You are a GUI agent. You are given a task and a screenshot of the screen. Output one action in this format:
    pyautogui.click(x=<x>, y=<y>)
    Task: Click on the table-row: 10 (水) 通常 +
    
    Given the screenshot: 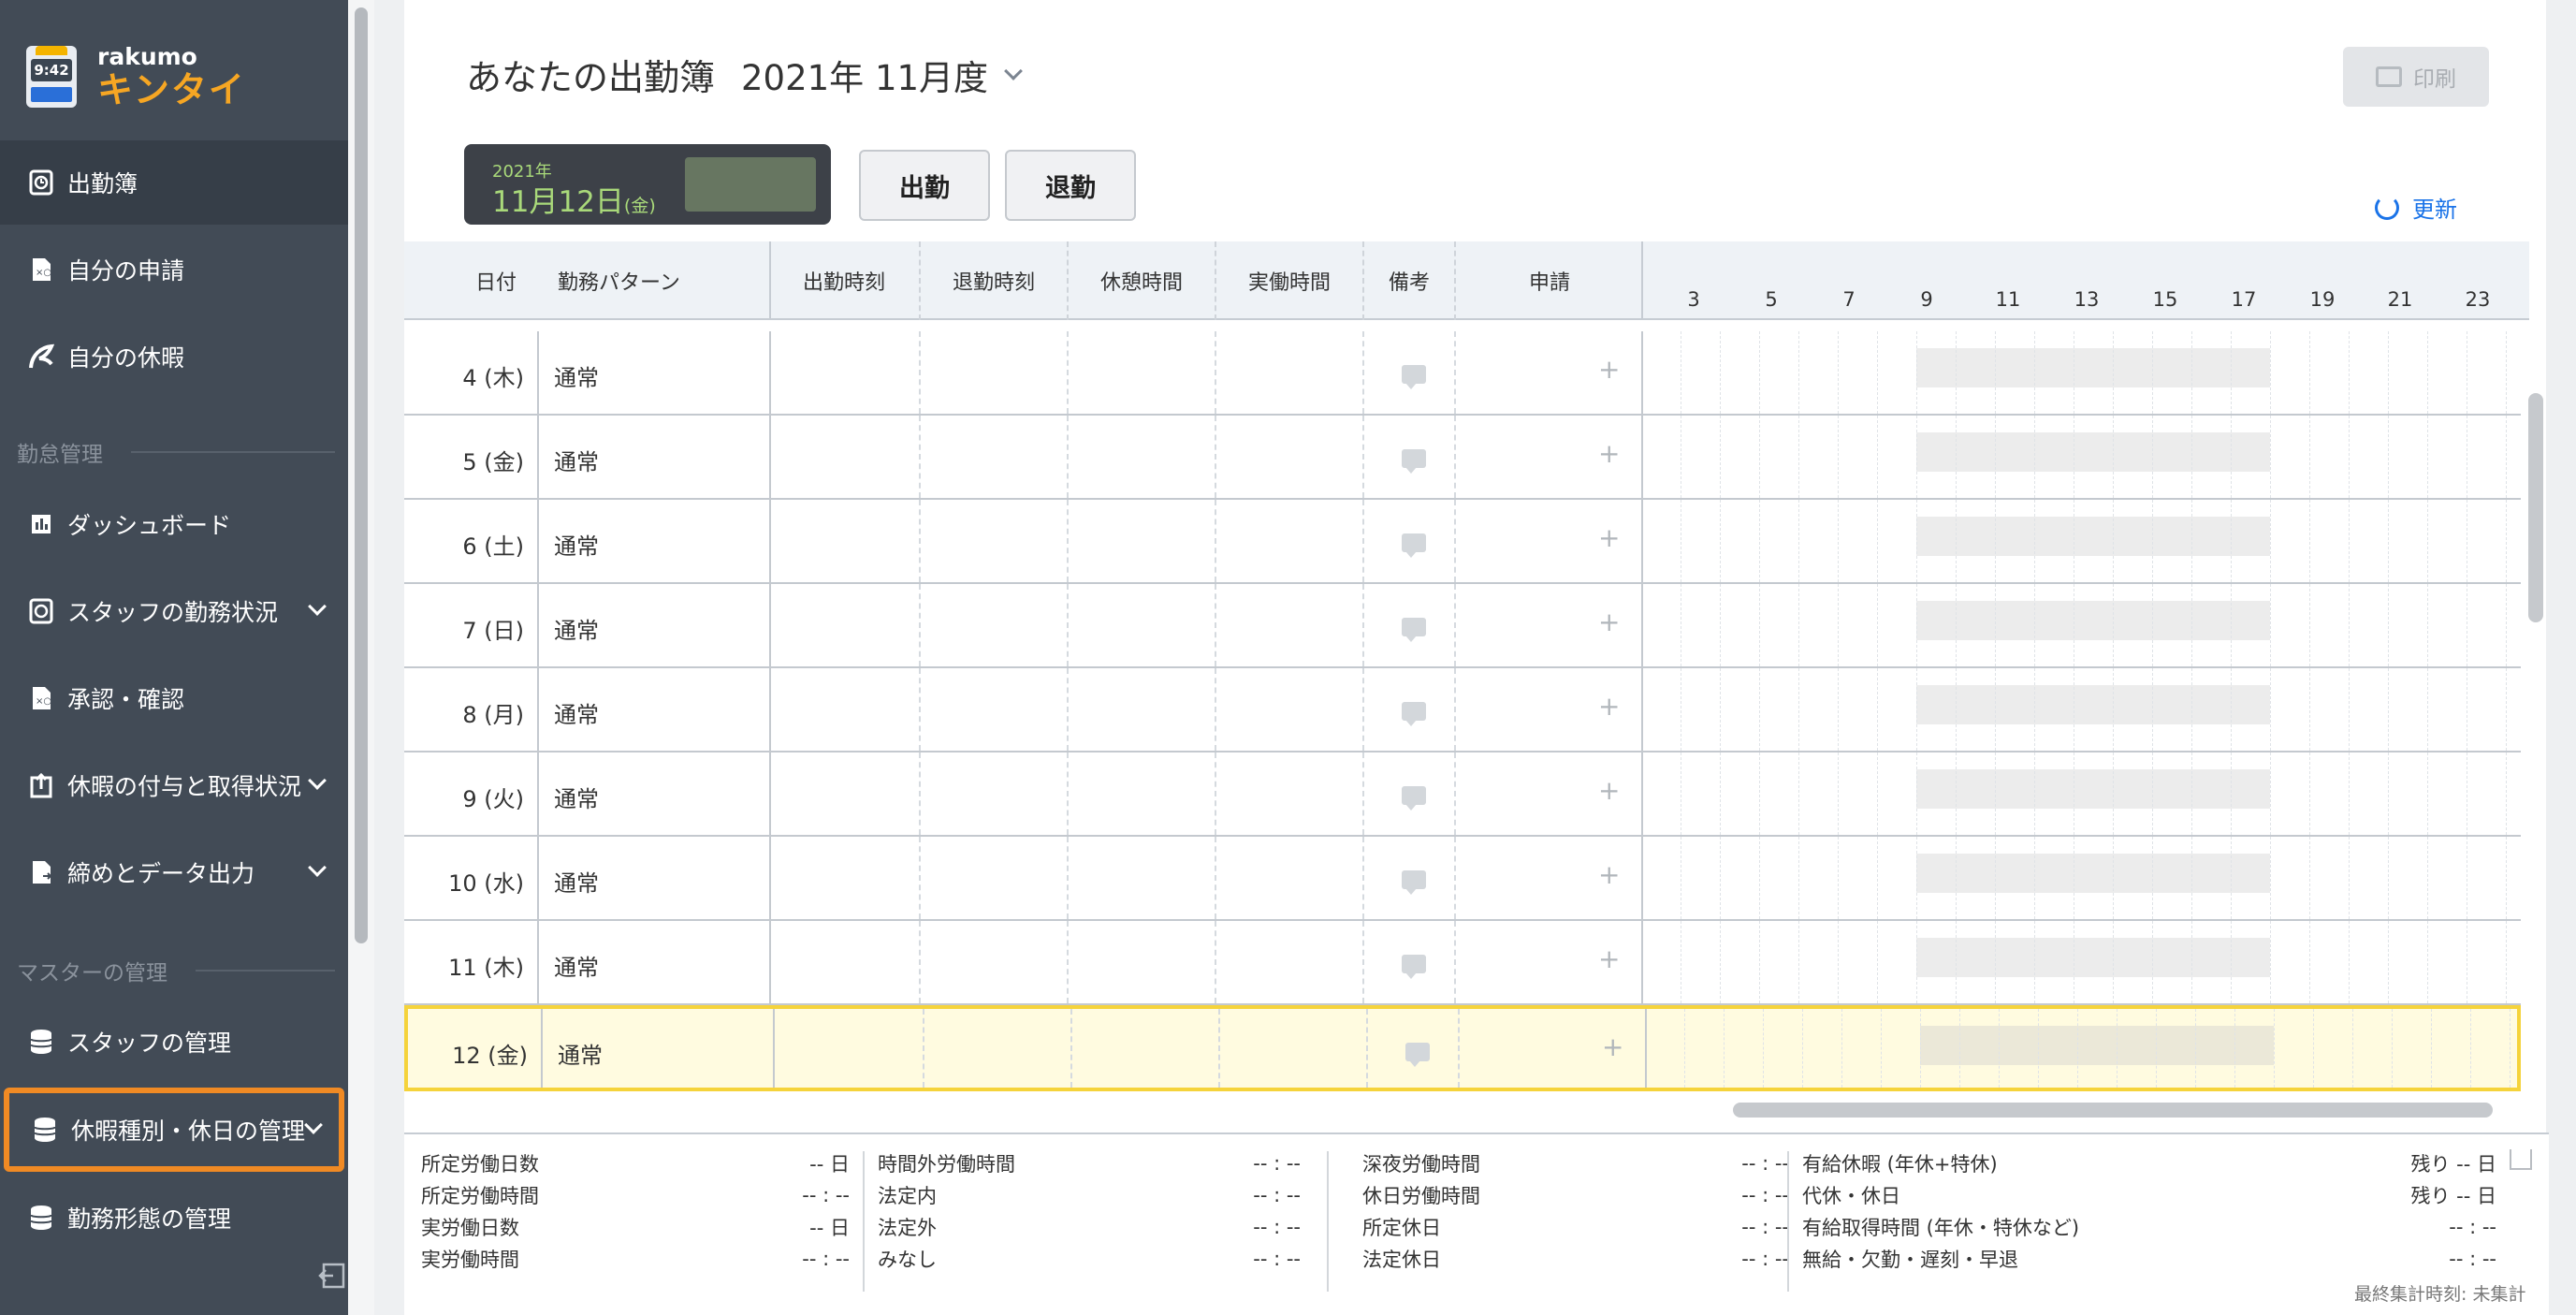 What is the action you would take?
    pyautogui.click(x=1462, y=879)
    